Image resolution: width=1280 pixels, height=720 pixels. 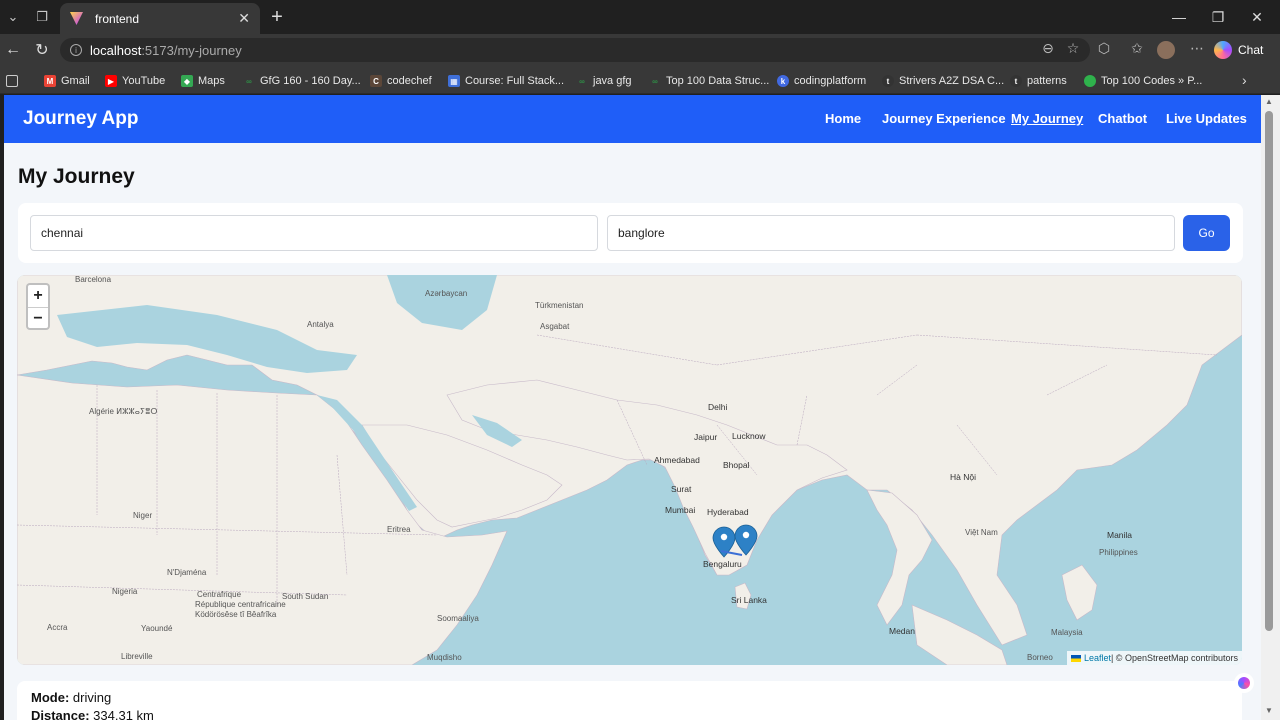 What do you see at coordinates (640, 17) in the screenshot?
I see `browser-tab-bar: ⌄ ❐ frontend ✕ + — ❐ ✕` at bounding box center [640, 17].